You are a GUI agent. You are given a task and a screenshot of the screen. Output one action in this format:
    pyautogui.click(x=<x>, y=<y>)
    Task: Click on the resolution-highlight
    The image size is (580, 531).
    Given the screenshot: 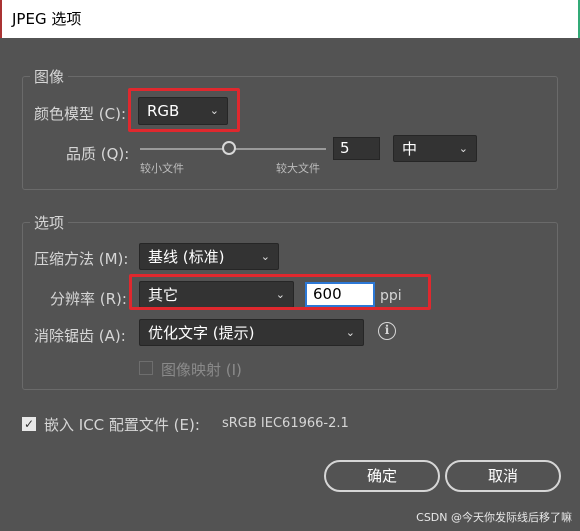 What is the action you would take?
    pyautogui.click(x=280, y=292)
    